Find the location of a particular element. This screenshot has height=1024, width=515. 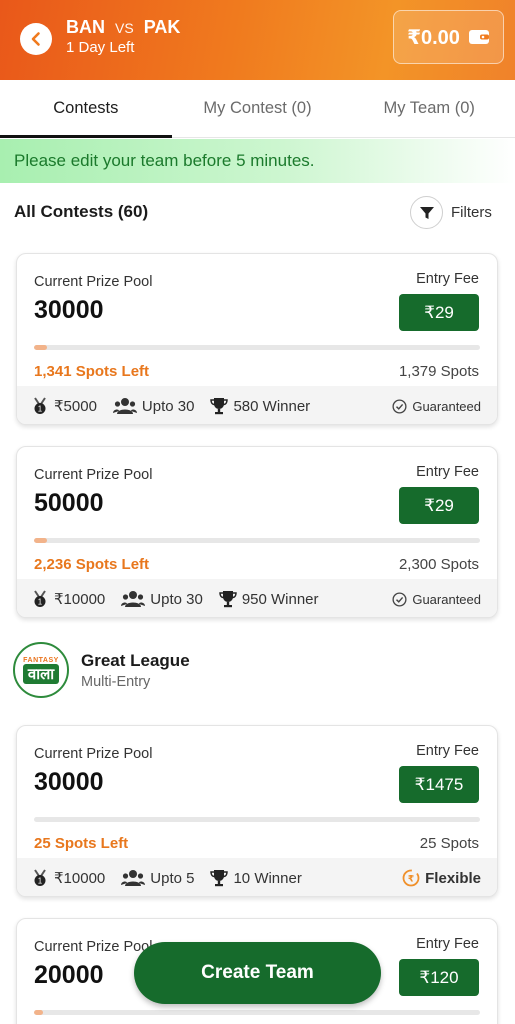

league-logo-top: FANTASY is located at coordinates (41, 660).